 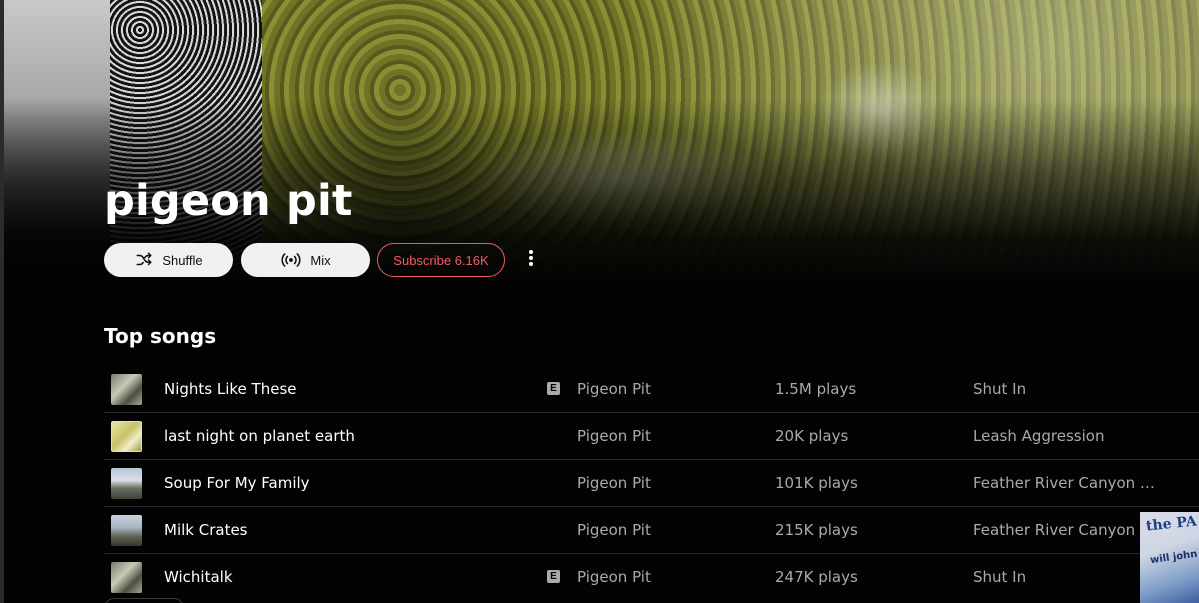 I want to click on song-title: Soup For My Family, so click(x=237, y=483).